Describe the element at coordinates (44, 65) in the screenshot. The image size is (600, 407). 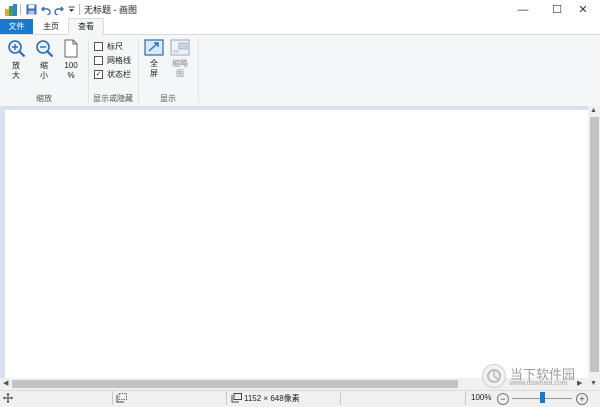
I see `zoom-out-label-1: 缩` at that location.